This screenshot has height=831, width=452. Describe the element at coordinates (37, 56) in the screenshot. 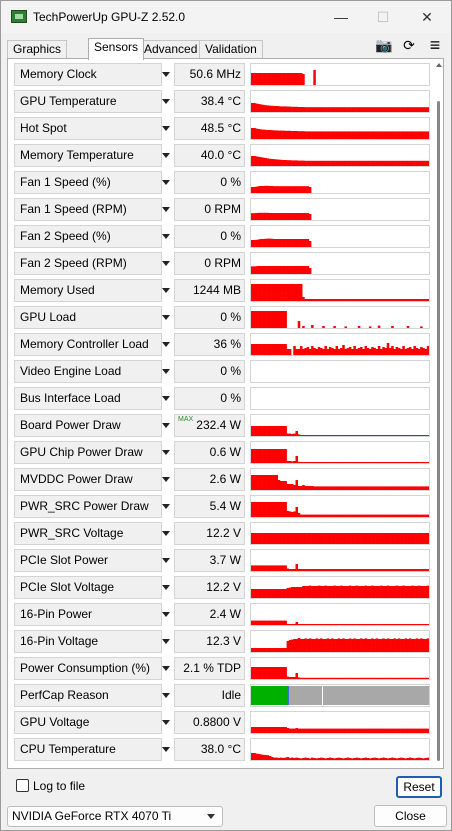

I see `tab-graphics-card: Graphics Card` at that location.